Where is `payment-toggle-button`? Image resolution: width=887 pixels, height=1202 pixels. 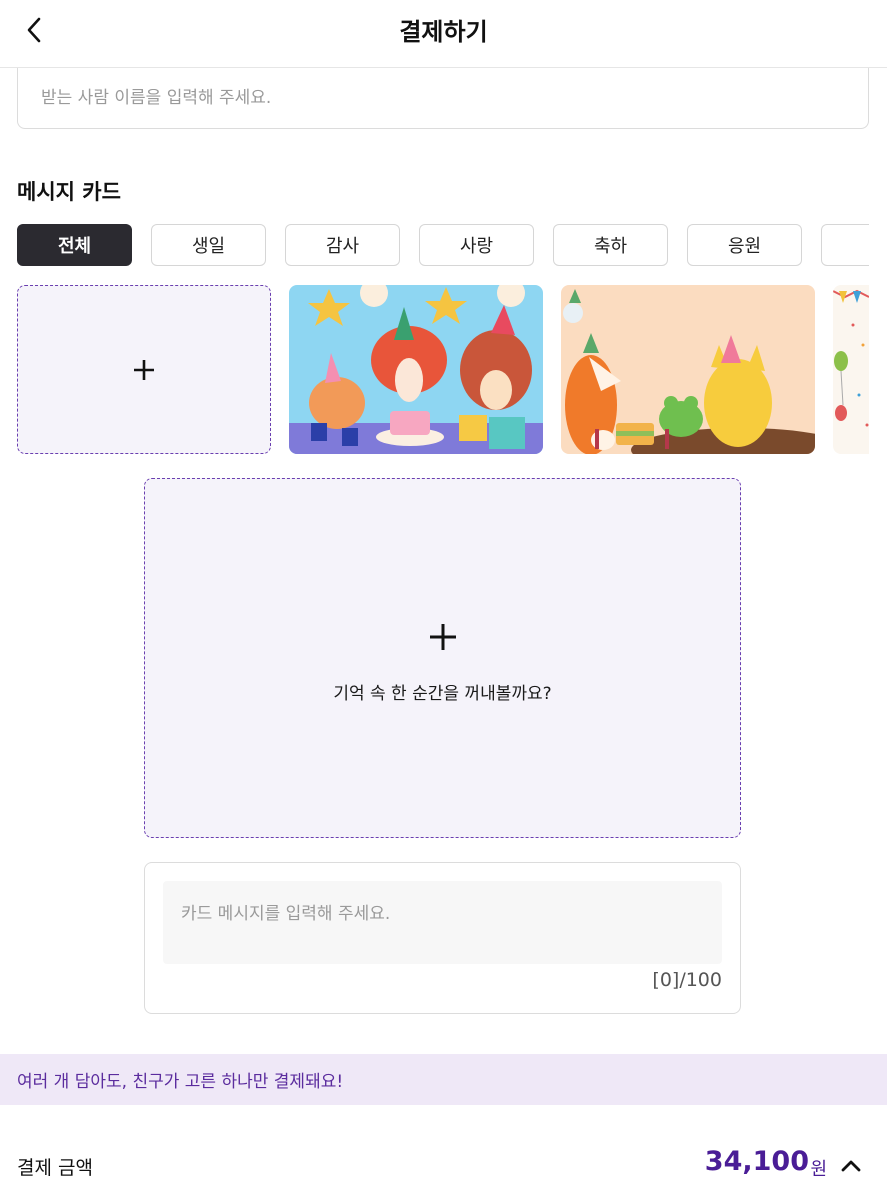
payment-toggle-button is located at coordinates (851, 1166).